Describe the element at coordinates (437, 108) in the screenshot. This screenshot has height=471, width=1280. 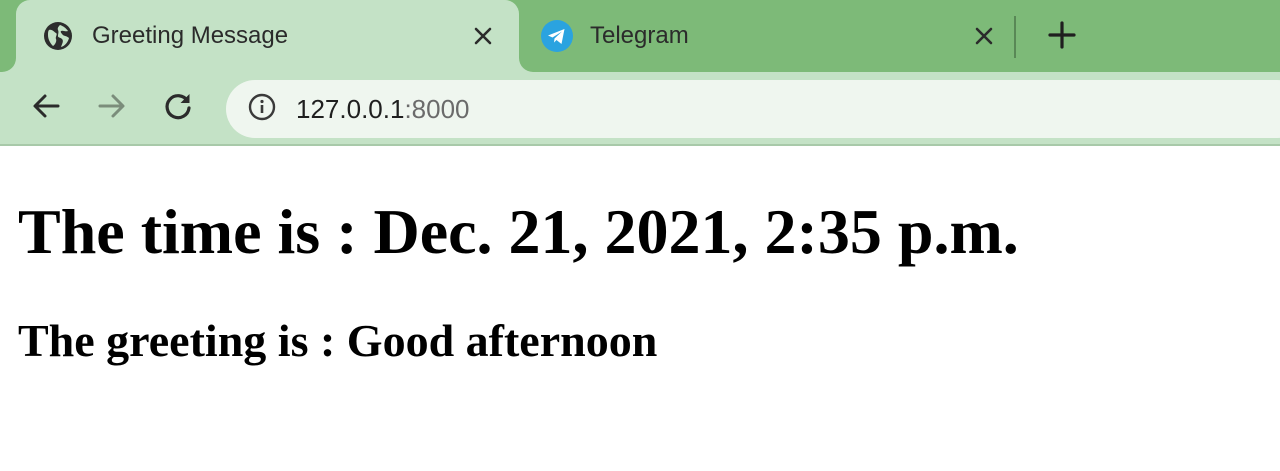
I see `url-port: :8000` at that location.